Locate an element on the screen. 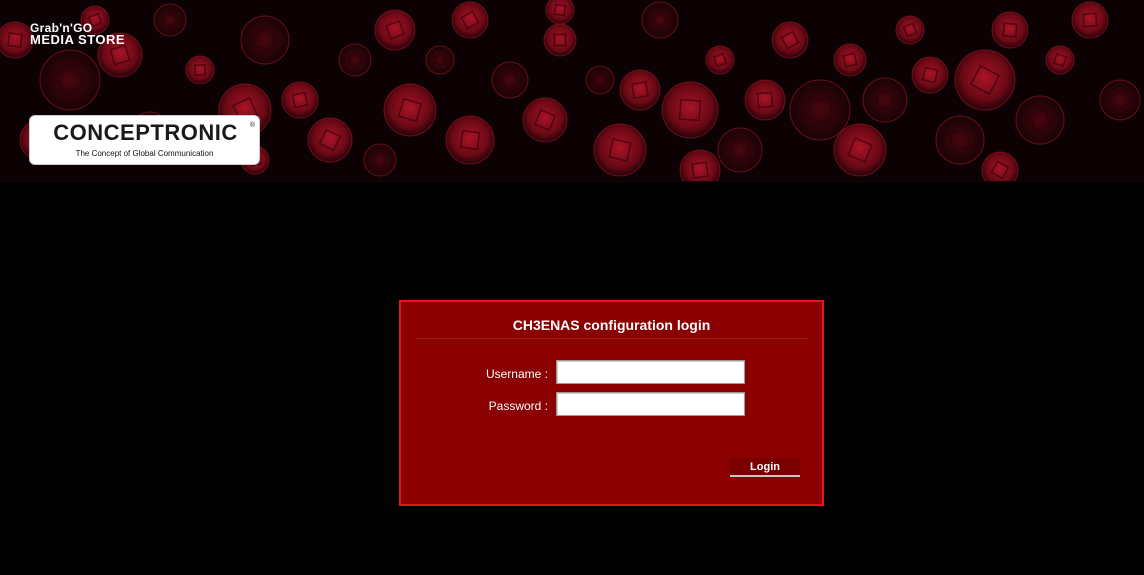 Image resolution: width=1144 pixels, height=575 pixels. username-field is located at coordinates (650, 372).